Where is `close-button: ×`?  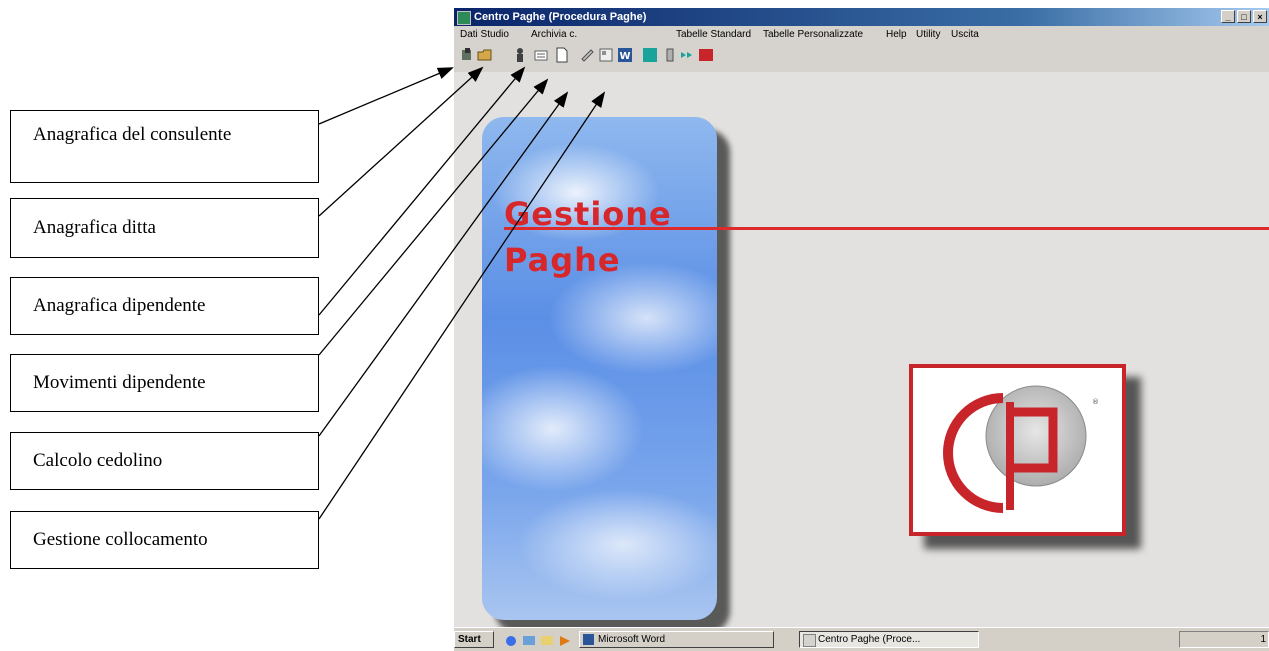 close-button: × is located at coordinates (1260, 16).